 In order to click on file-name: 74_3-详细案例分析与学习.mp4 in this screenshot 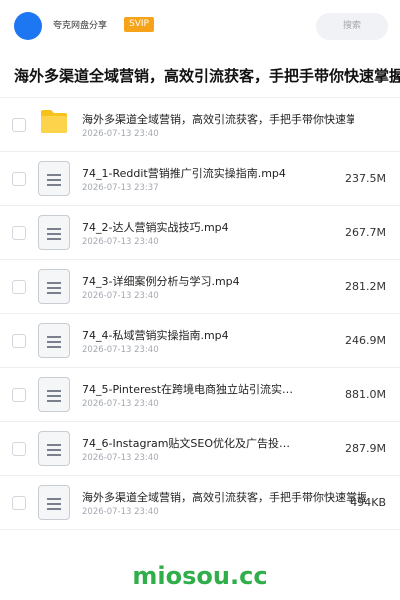, I will do `click(161, 281)`.